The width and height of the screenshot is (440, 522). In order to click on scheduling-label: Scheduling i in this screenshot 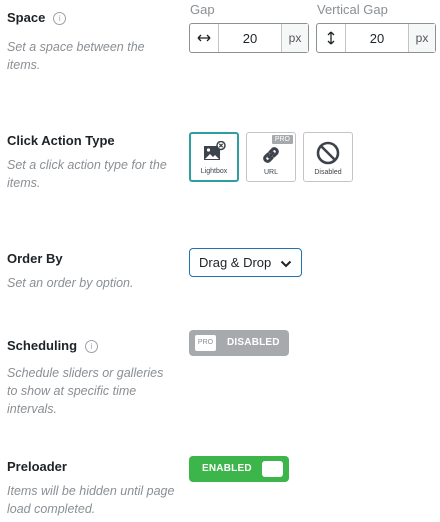, I will do `click(53, 345)`.